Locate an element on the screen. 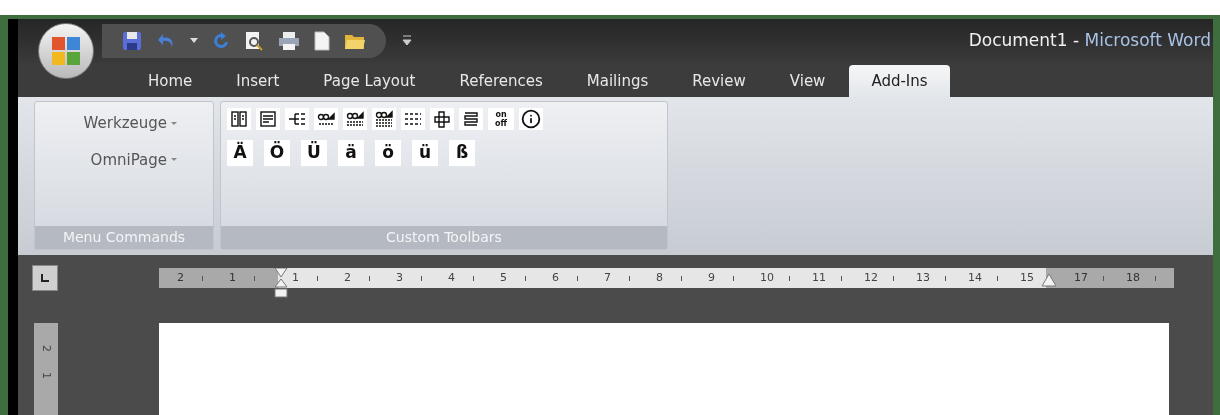 The height and width of the screenshot is (415, 1220). ruler-number: 18 is located at coordinates (1133, 277).